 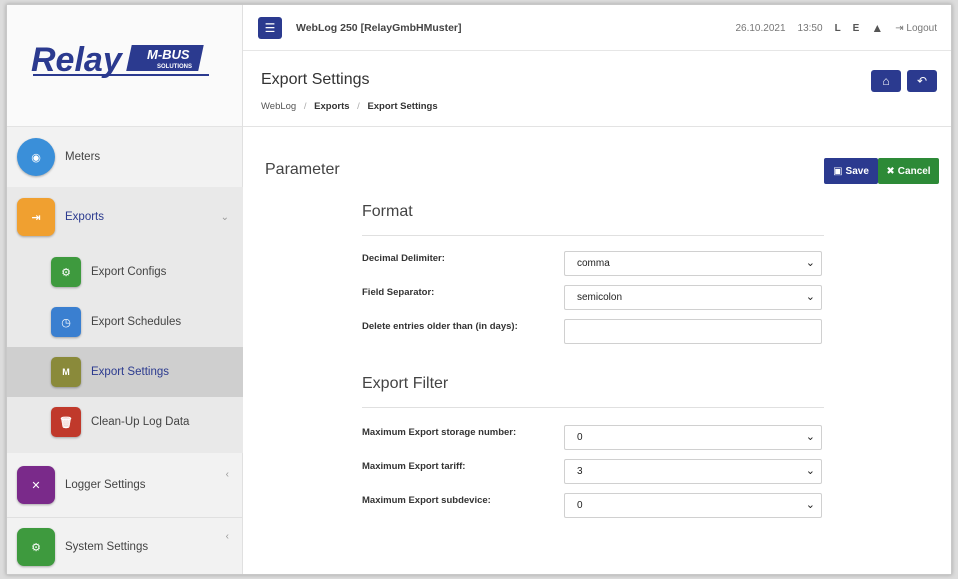 I want to click on export-icon: ⇥, so click(x=36, y=217).